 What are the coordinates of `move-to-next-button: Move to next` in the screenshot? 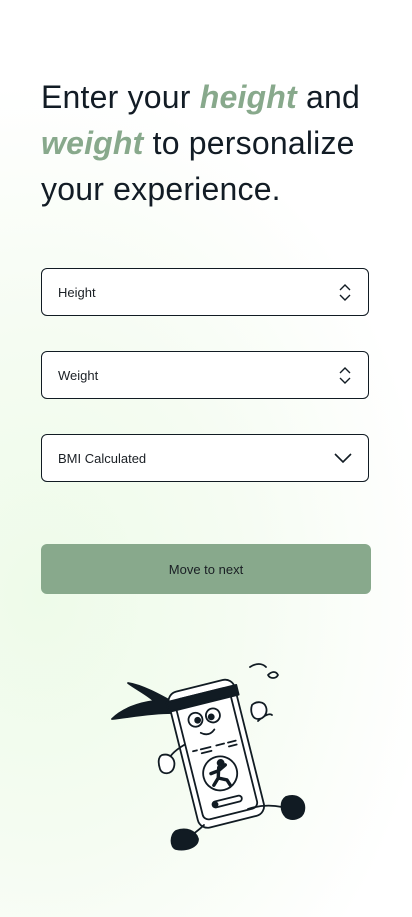 It's located at (206, 569).